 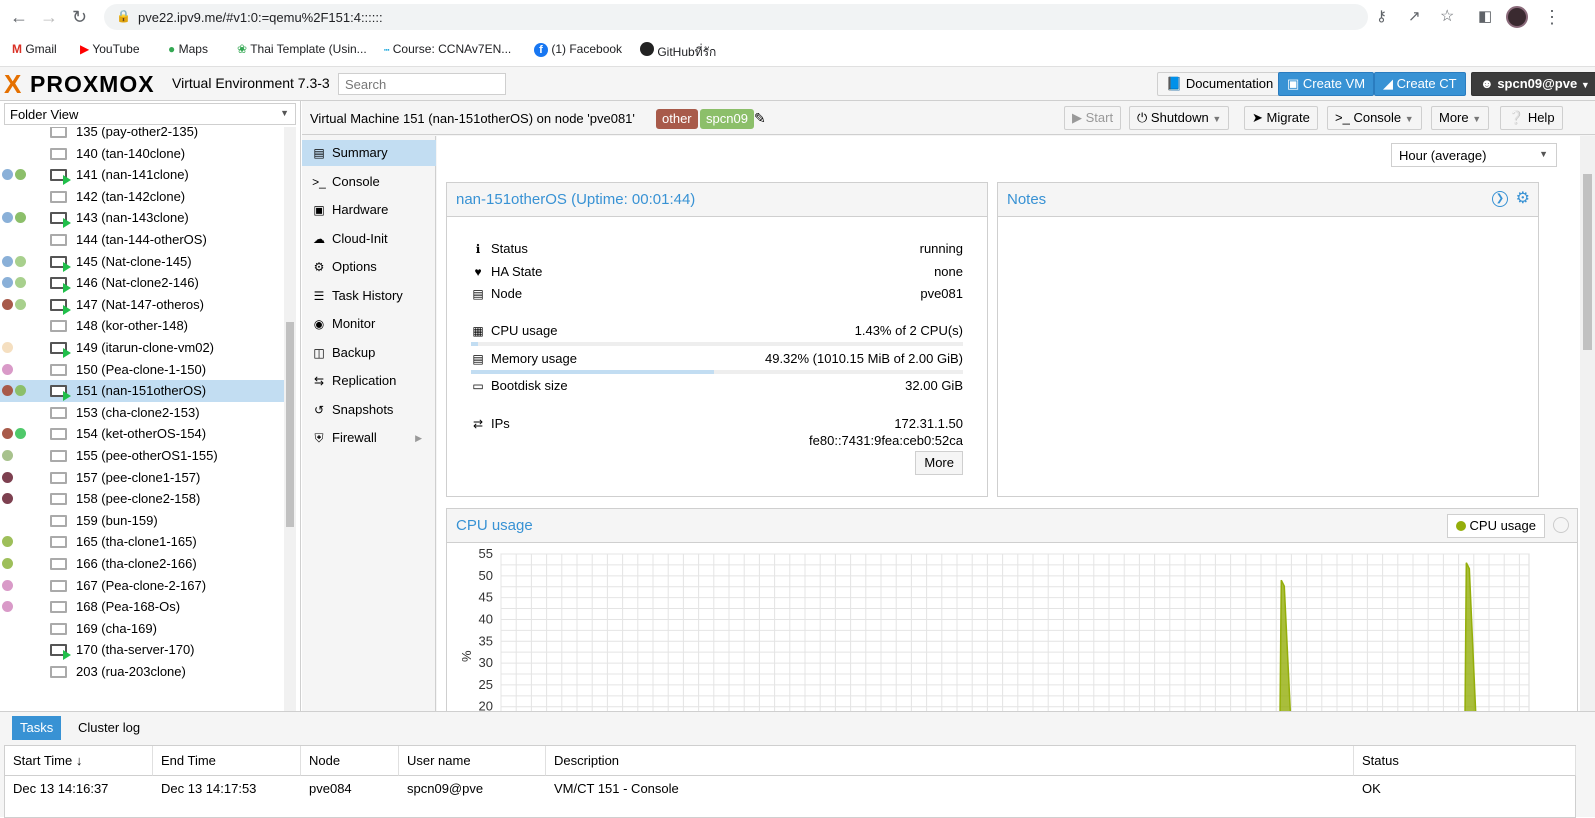 I want to click on nav-item-replication: ⇆ Replication, so click(x=369, y=381).